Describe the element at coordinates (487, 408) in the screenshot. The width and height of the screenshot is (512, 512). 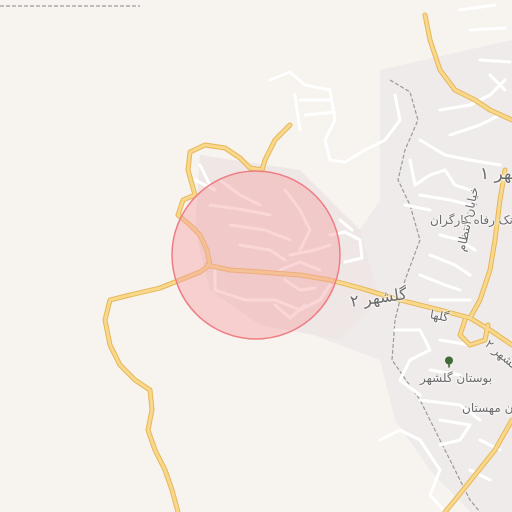
I see `label-mahestan: ن مهستان` at that location.